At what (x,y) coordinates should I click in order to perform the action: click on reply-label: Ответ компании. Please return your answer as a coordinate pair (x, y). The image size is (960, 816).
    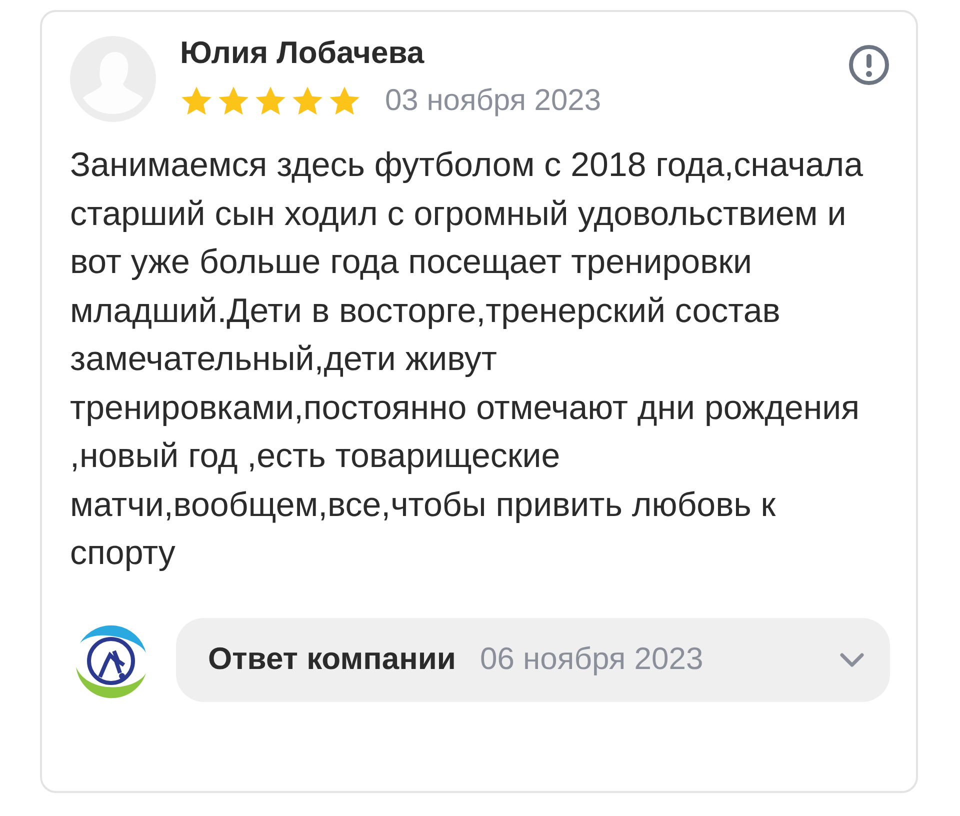
    Looking at the image, I should click on (332, 659).